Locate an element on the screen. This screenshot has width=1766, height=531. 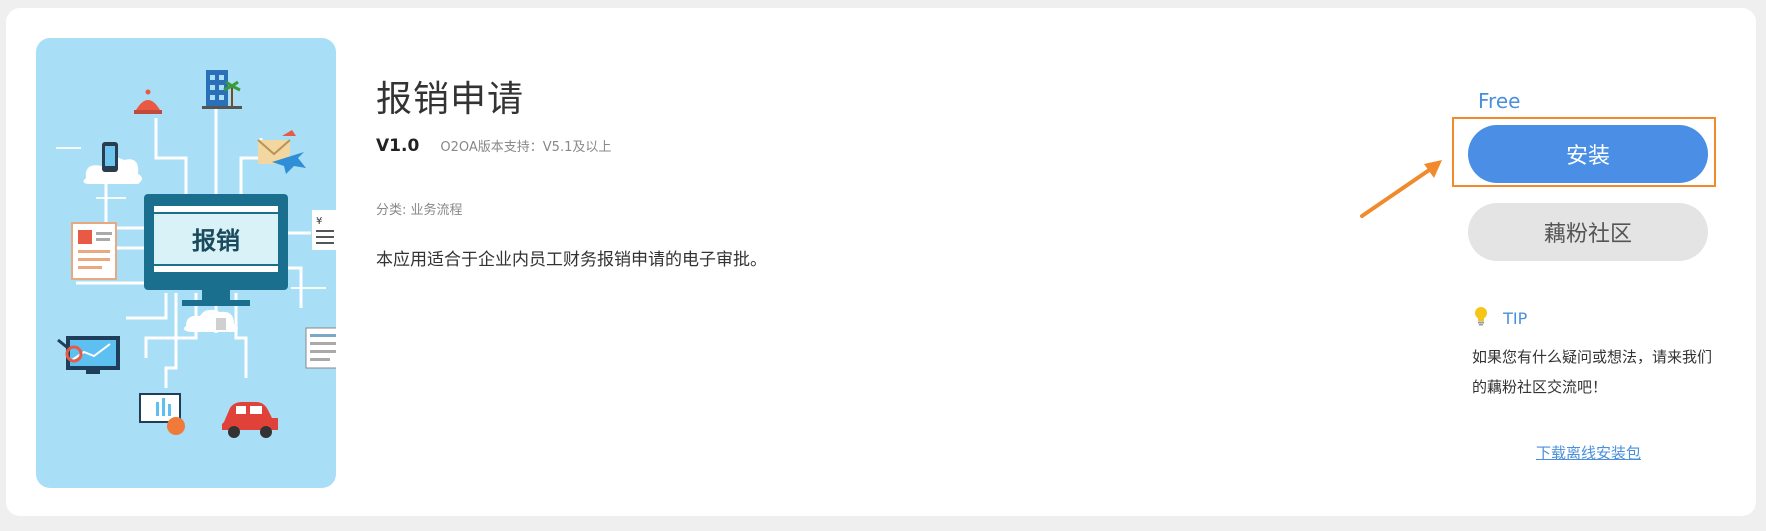
version-row: V1.0 O2OA版本支持：V5.1及以上 is located at coordinates (493, 146).